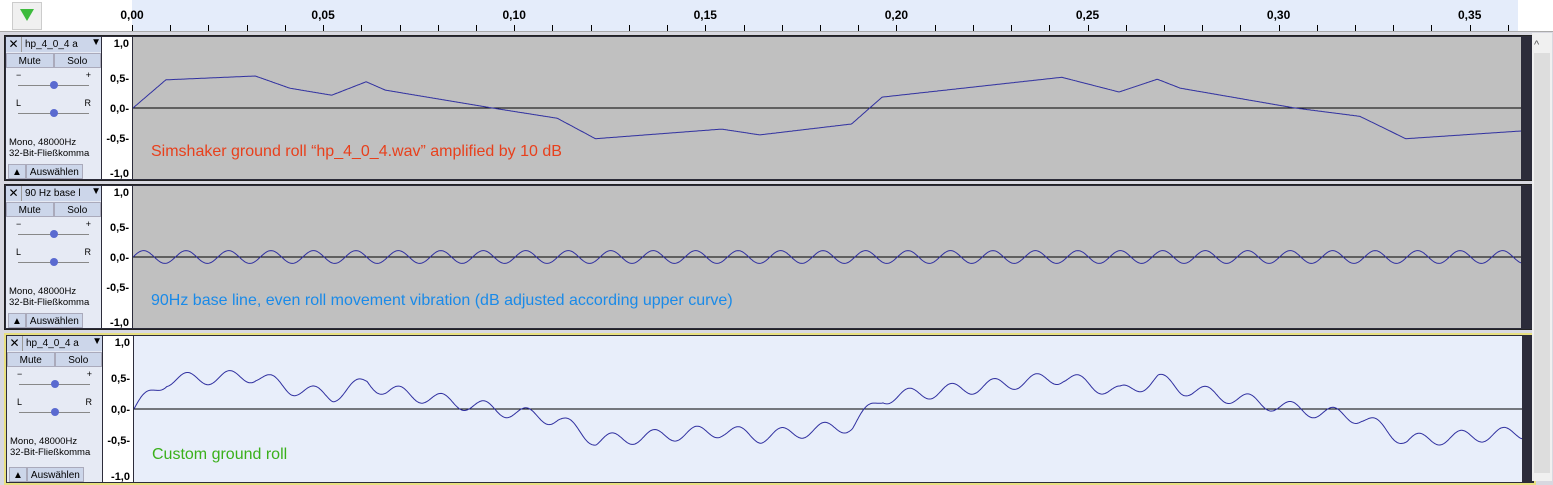  Describe the element at coordinates (825, 15) in the screenshot. I see `selection-region` at that location.